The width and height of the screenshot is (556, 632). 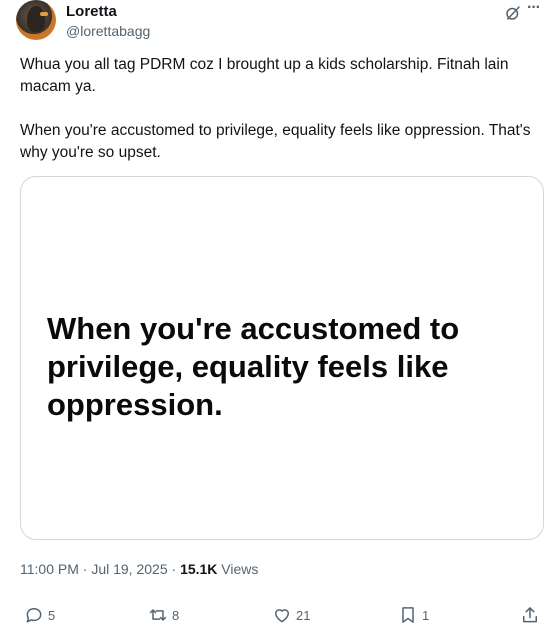 I want to click on more-icon: ···, so click(x=537, y=10).